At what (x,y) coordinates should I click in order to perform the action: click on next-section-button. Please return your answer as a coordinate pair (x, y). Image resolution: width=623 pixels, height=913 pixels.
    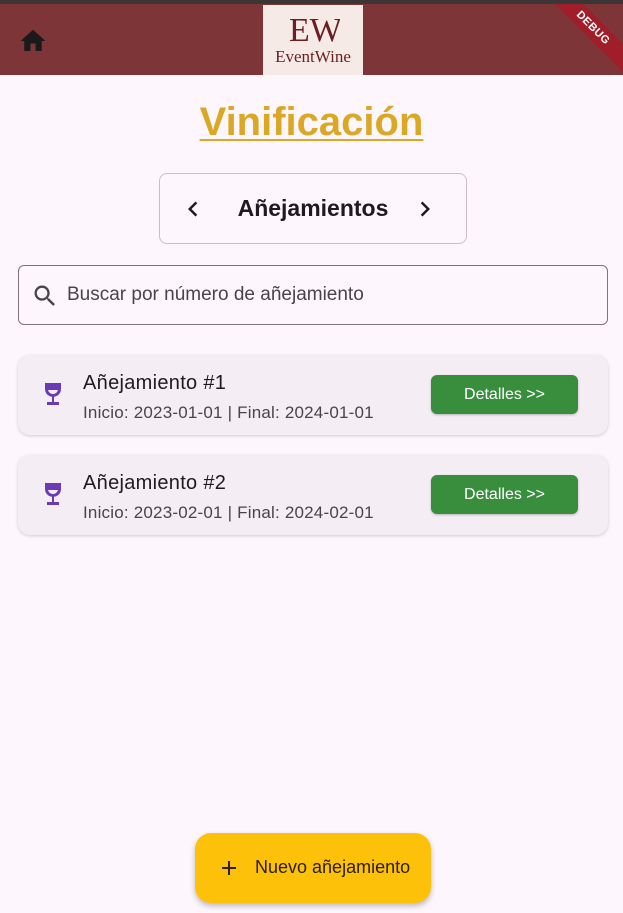
    Looking at the image, I should click on (425, 209).